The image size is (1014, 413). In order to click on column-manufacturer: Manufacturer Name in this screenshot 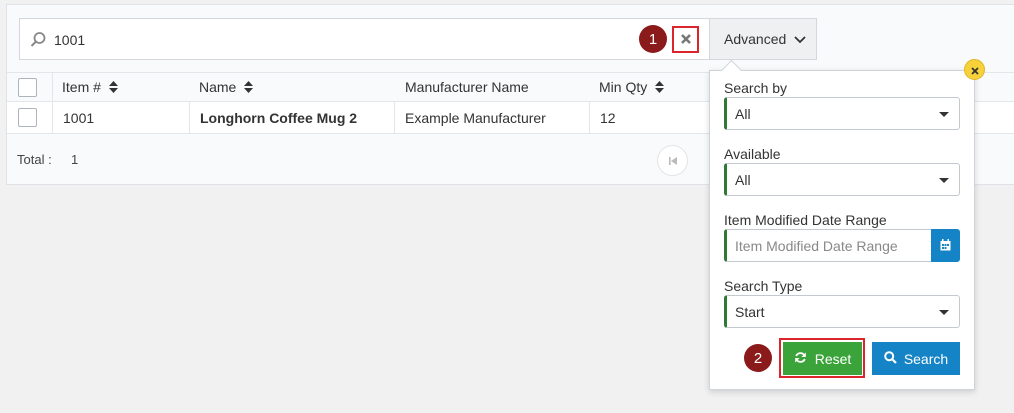, I will do `click(467, 87)`.